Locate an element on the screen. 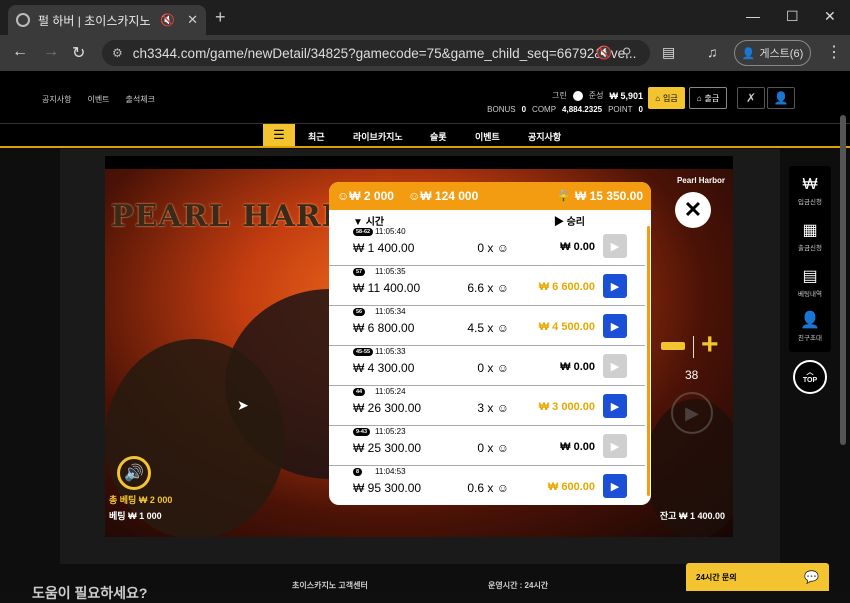 The image size is (850, 603). browser-menu-icon: ⋮ is located at coordinates (834, 52).